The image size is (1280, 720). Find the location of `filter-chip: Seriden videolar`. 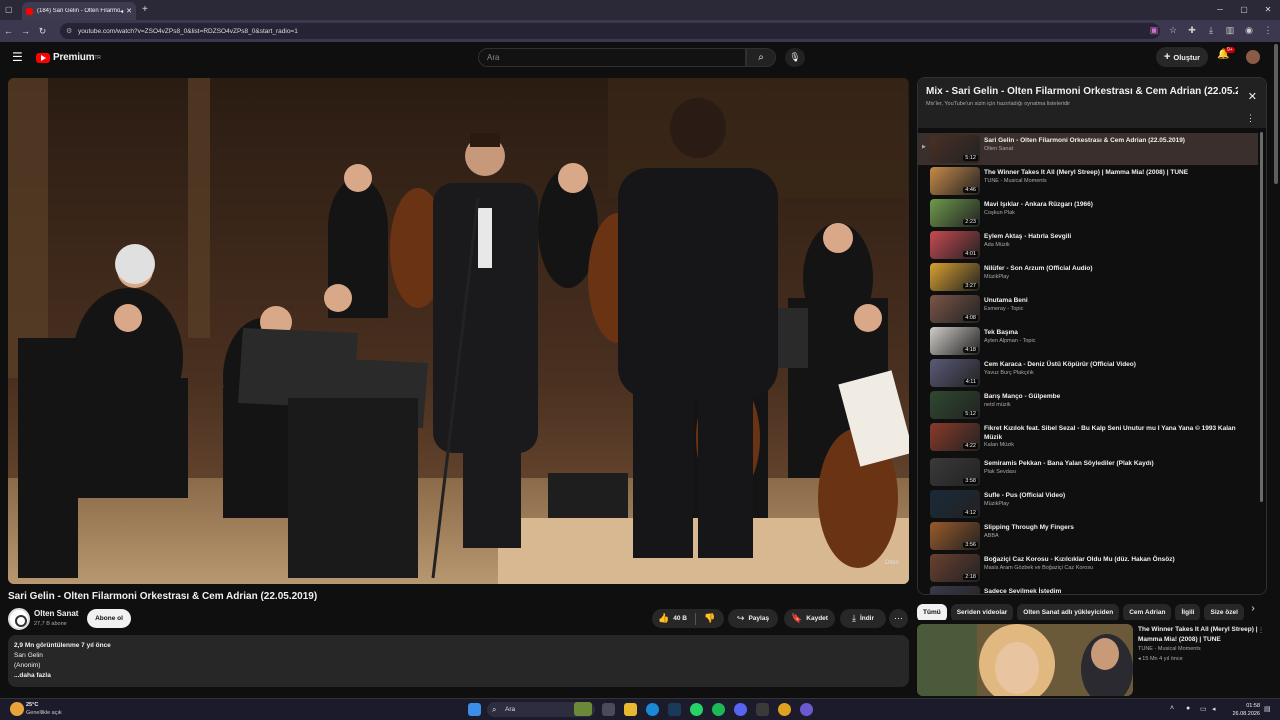

filter-chip: Seriden videolar is located at coordinates (982, 612).